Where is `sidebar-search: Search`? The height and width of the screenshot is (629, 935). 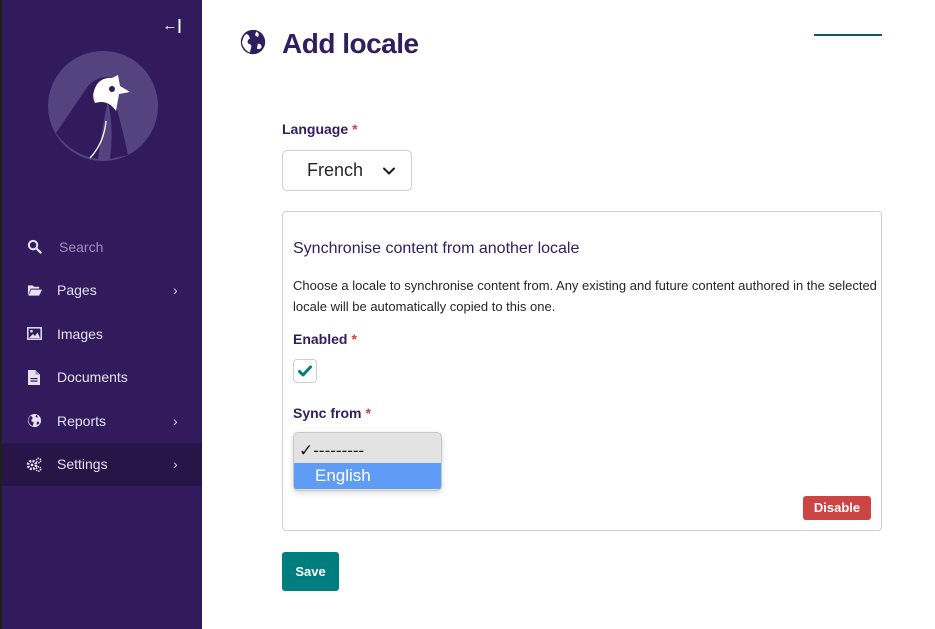
sidebar-search: Search is located at coordinates (102, 247).